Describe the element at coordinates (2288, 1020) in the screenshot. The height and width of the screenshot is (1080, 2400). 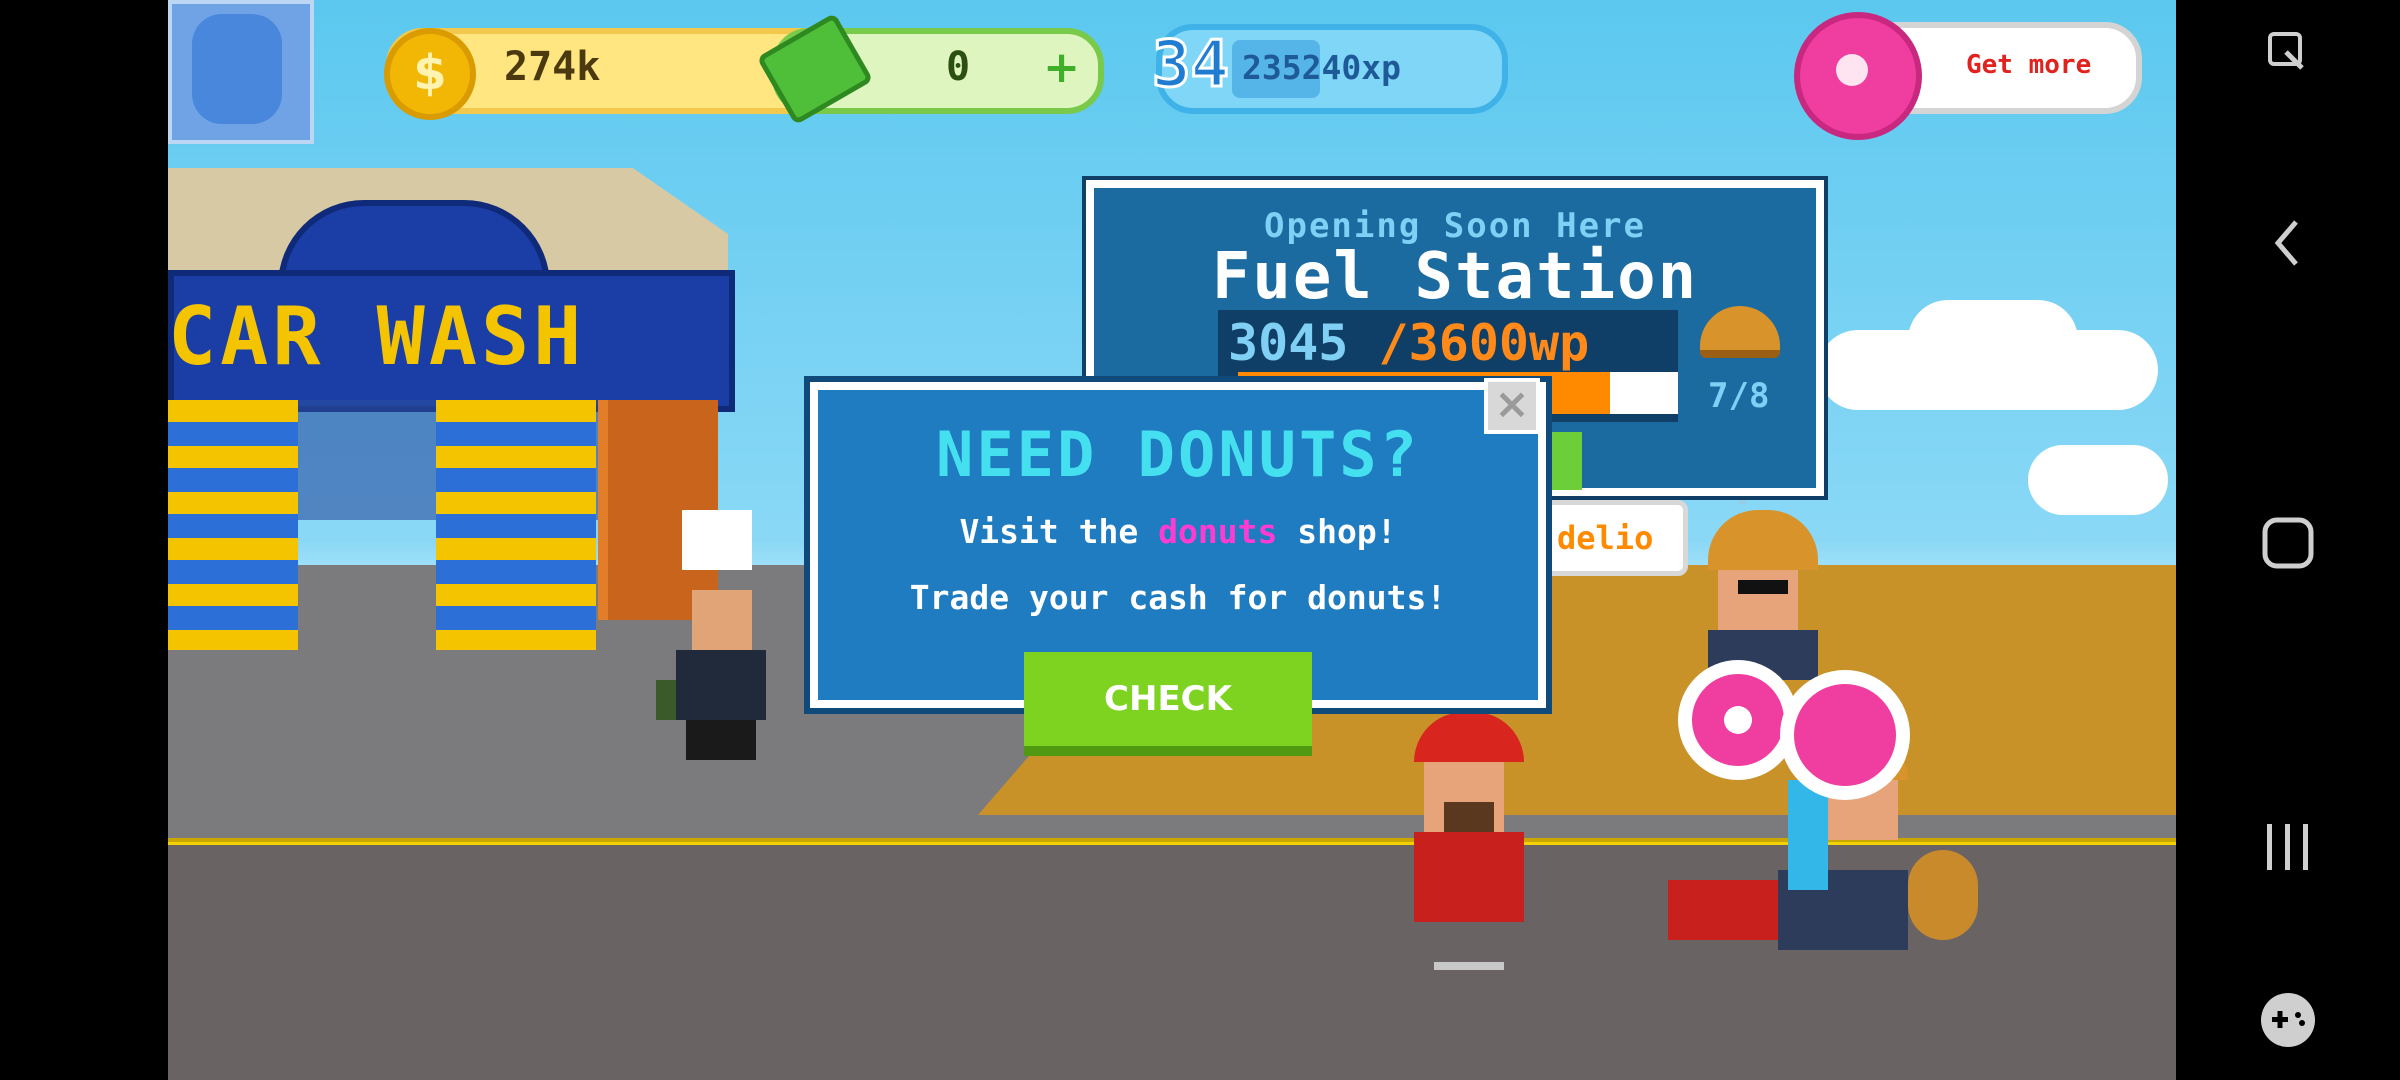
I see `gamepad-icon` at that location.